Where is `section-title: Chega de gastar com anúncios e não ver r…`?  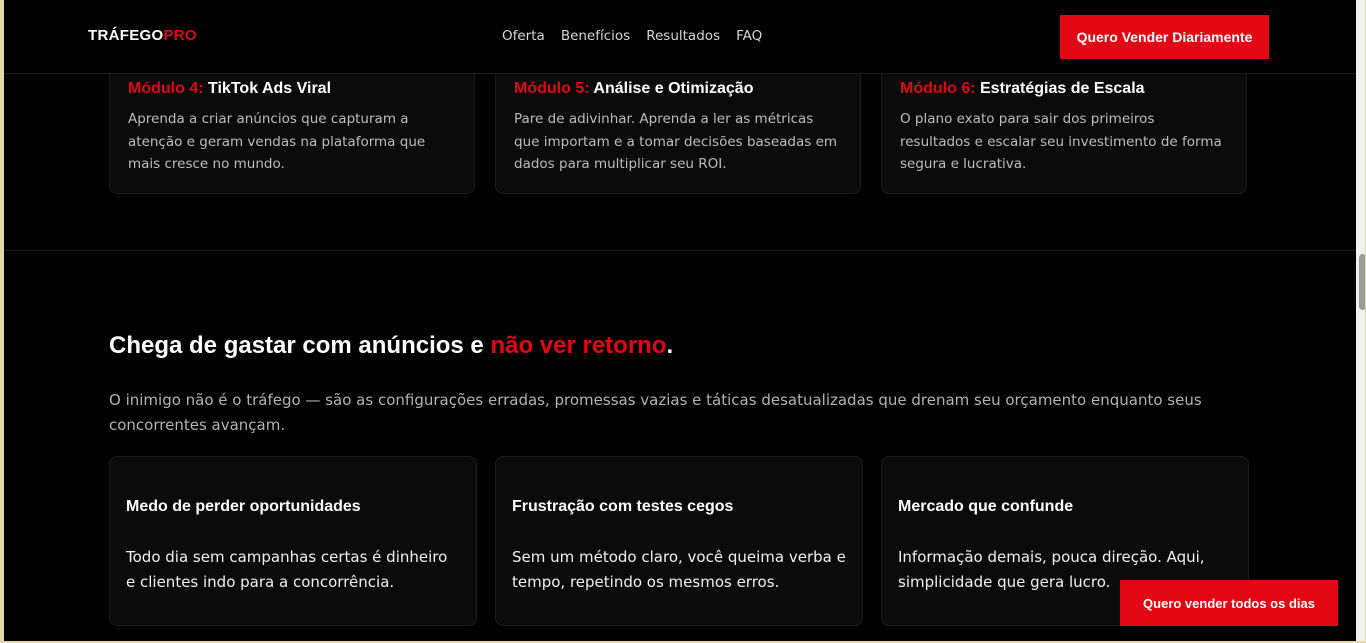 section-title: Chega de gastar com anúncios e não ver r… is located at coordinates (391, 346).